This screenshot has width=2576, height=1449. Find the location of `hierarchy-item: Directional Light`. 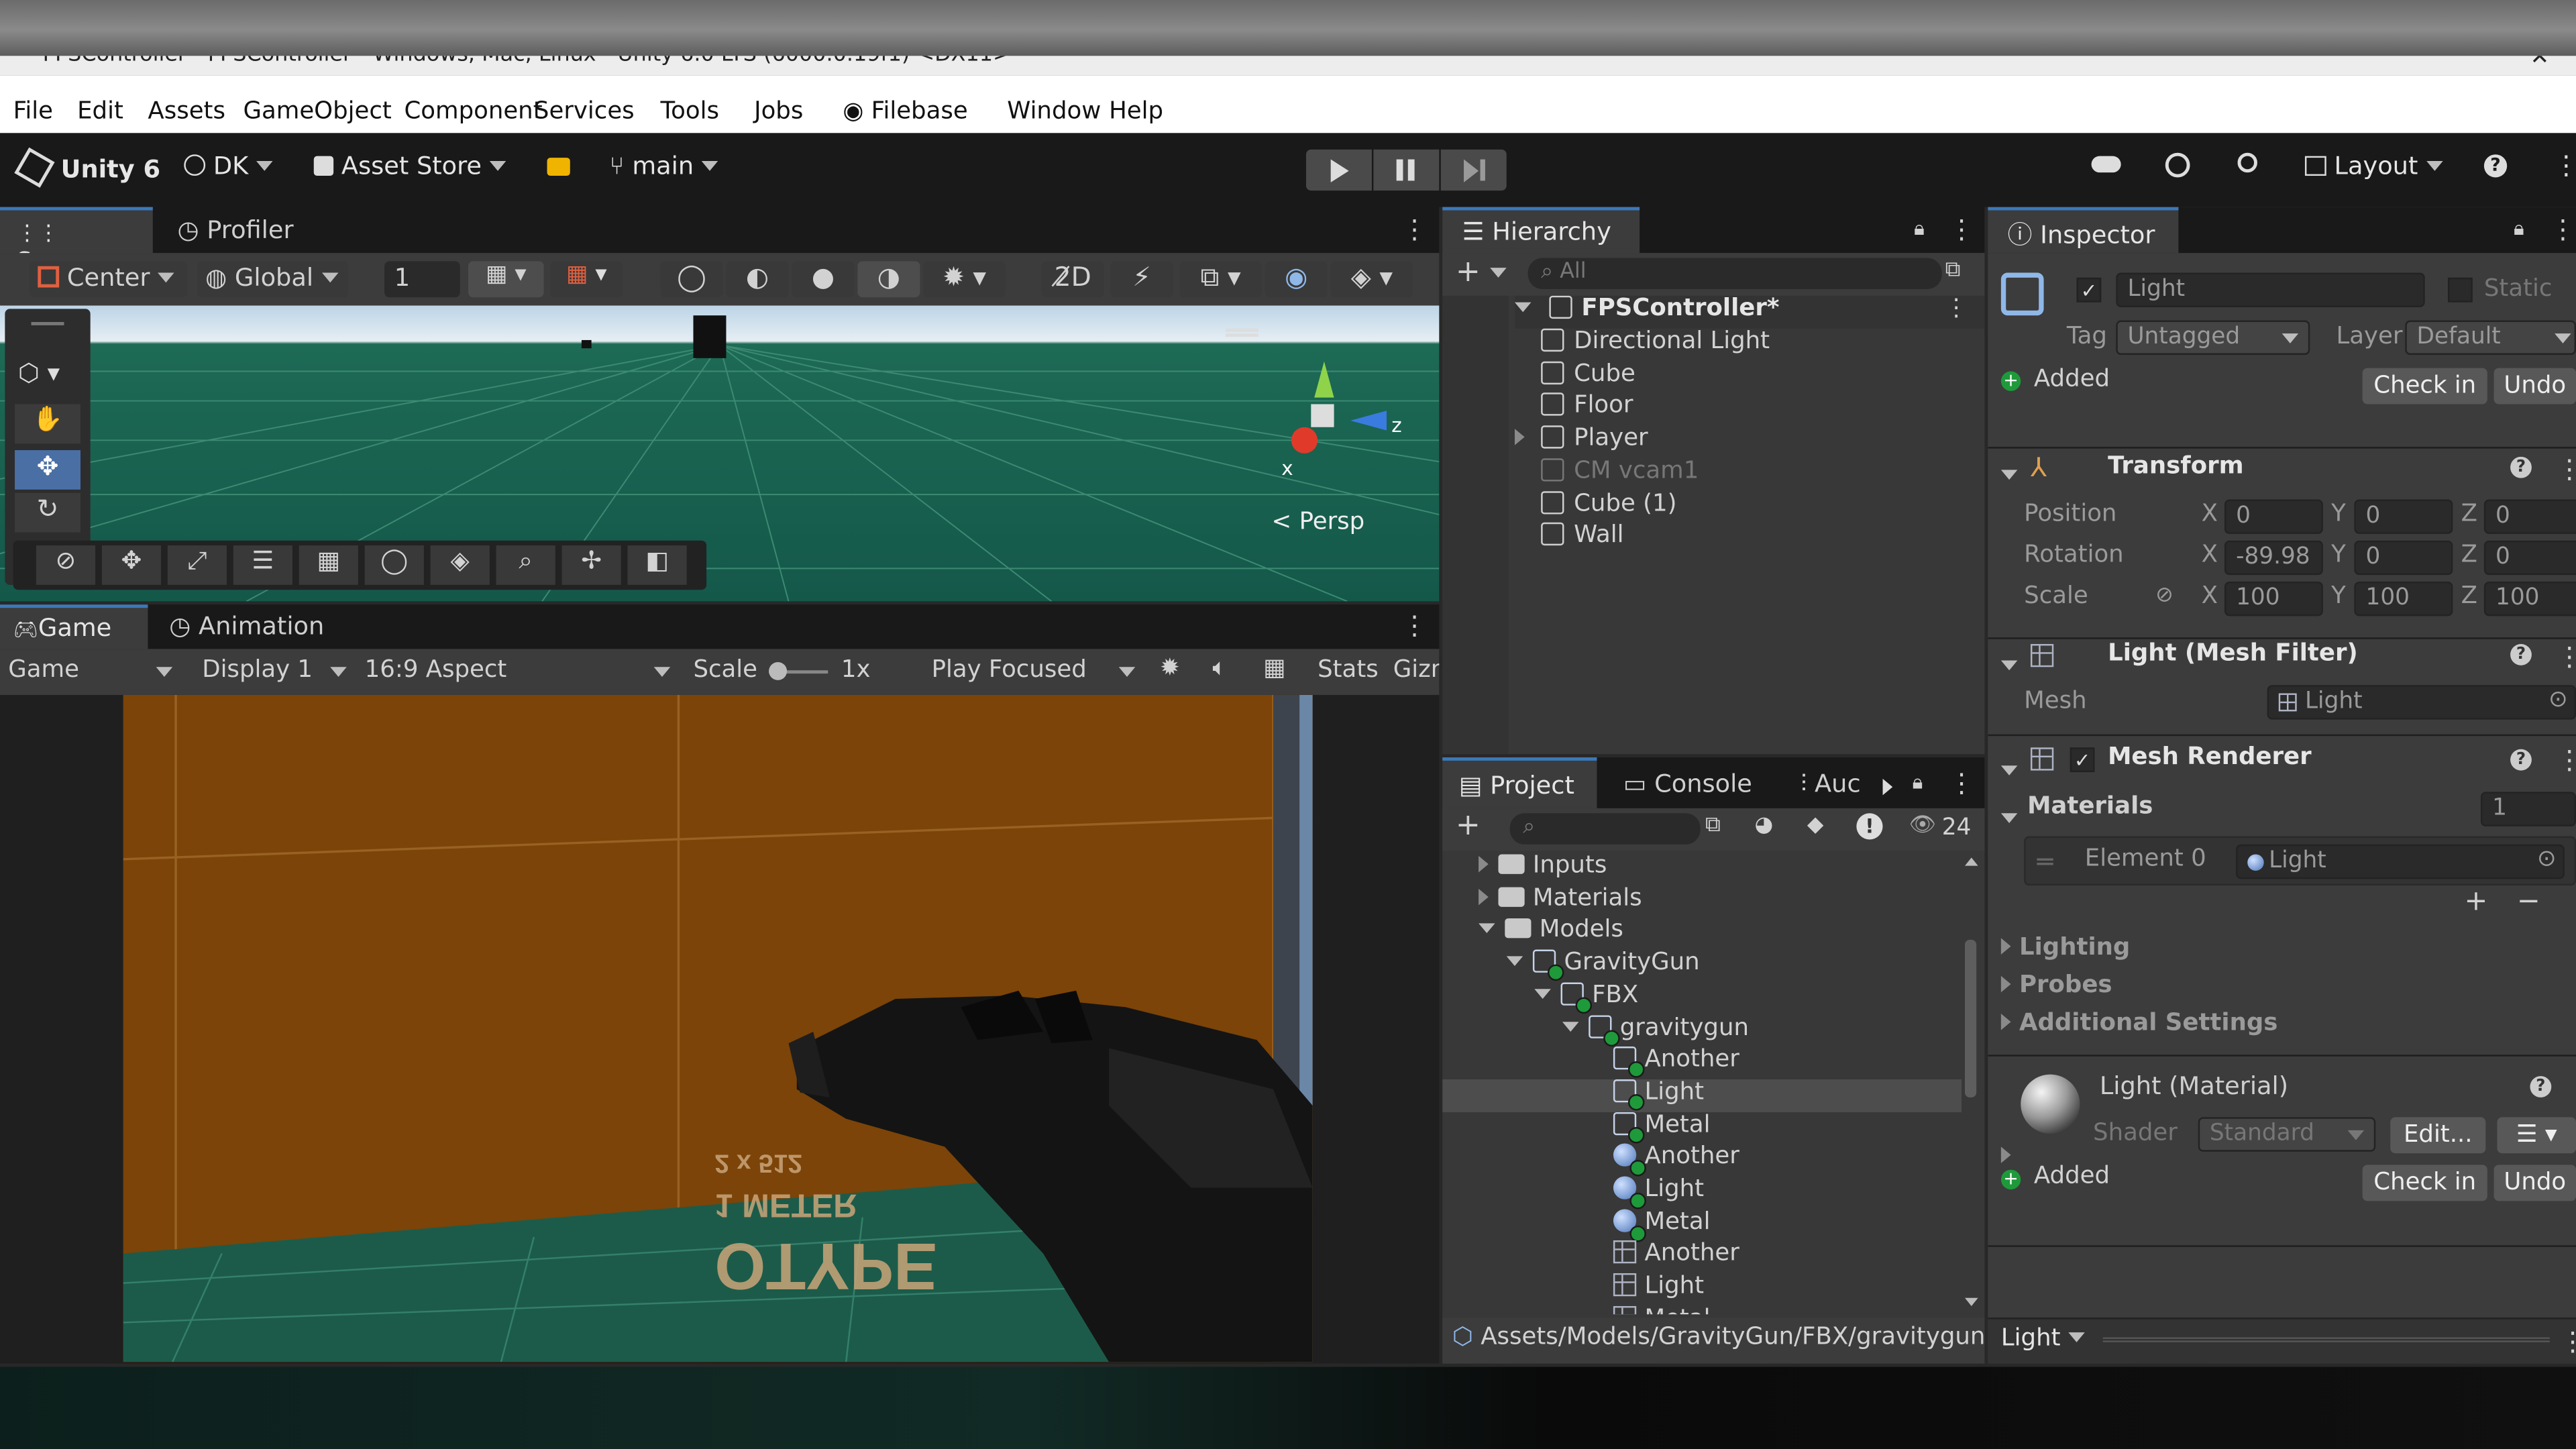

hierarchy-item: Directional Light is located at coordinates (1655, 341).